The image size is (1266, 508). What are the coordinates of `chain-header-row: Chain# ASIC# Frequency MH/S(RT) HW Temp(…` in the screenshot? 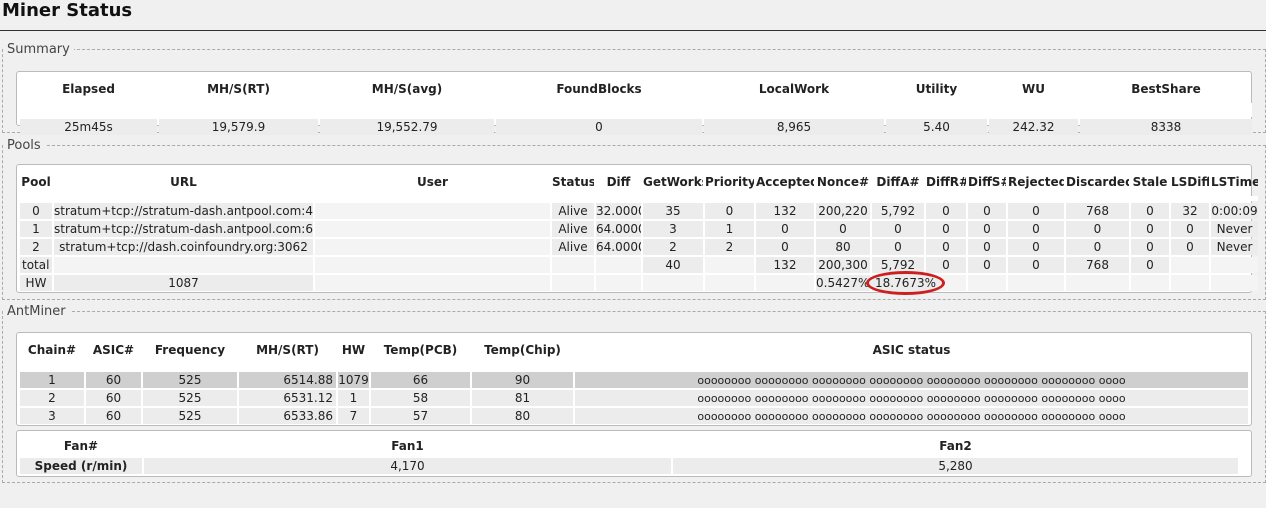 It's located at (634, 350).